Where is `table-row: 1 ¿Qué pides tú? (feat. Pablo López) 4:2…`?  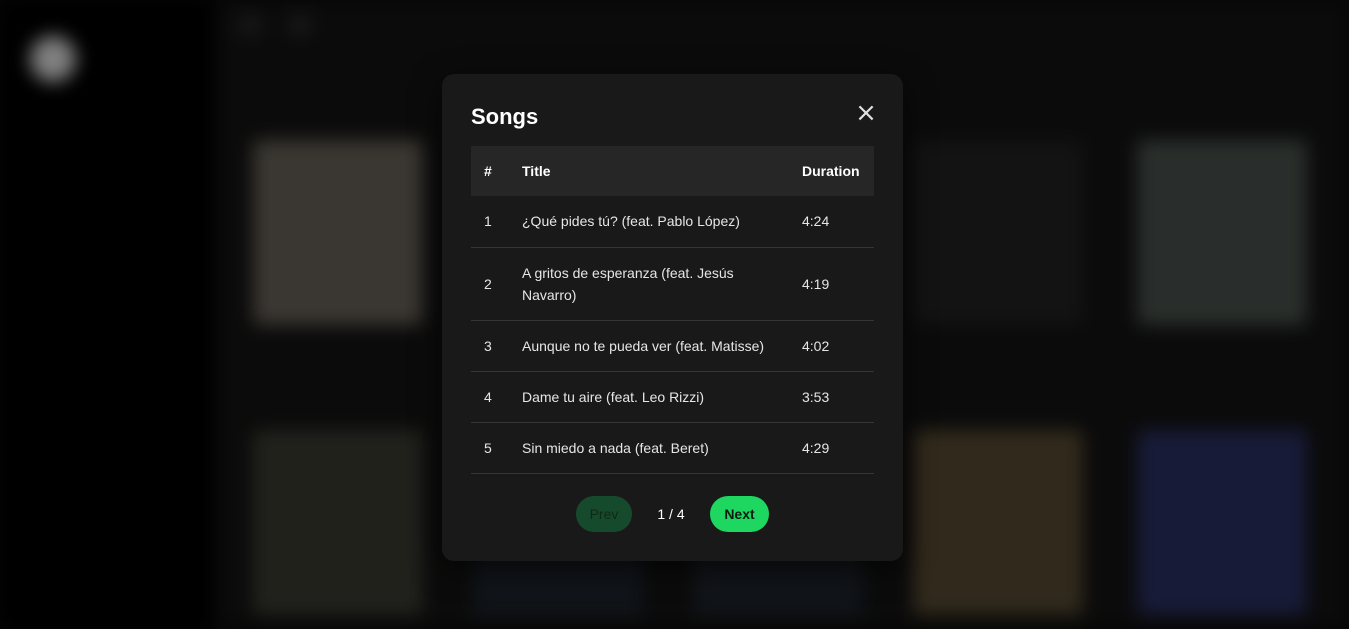 table-row: 1 ¿Qué pides tú? (feat. Pablo López) 4:2… is located at coordinates (672, 222).